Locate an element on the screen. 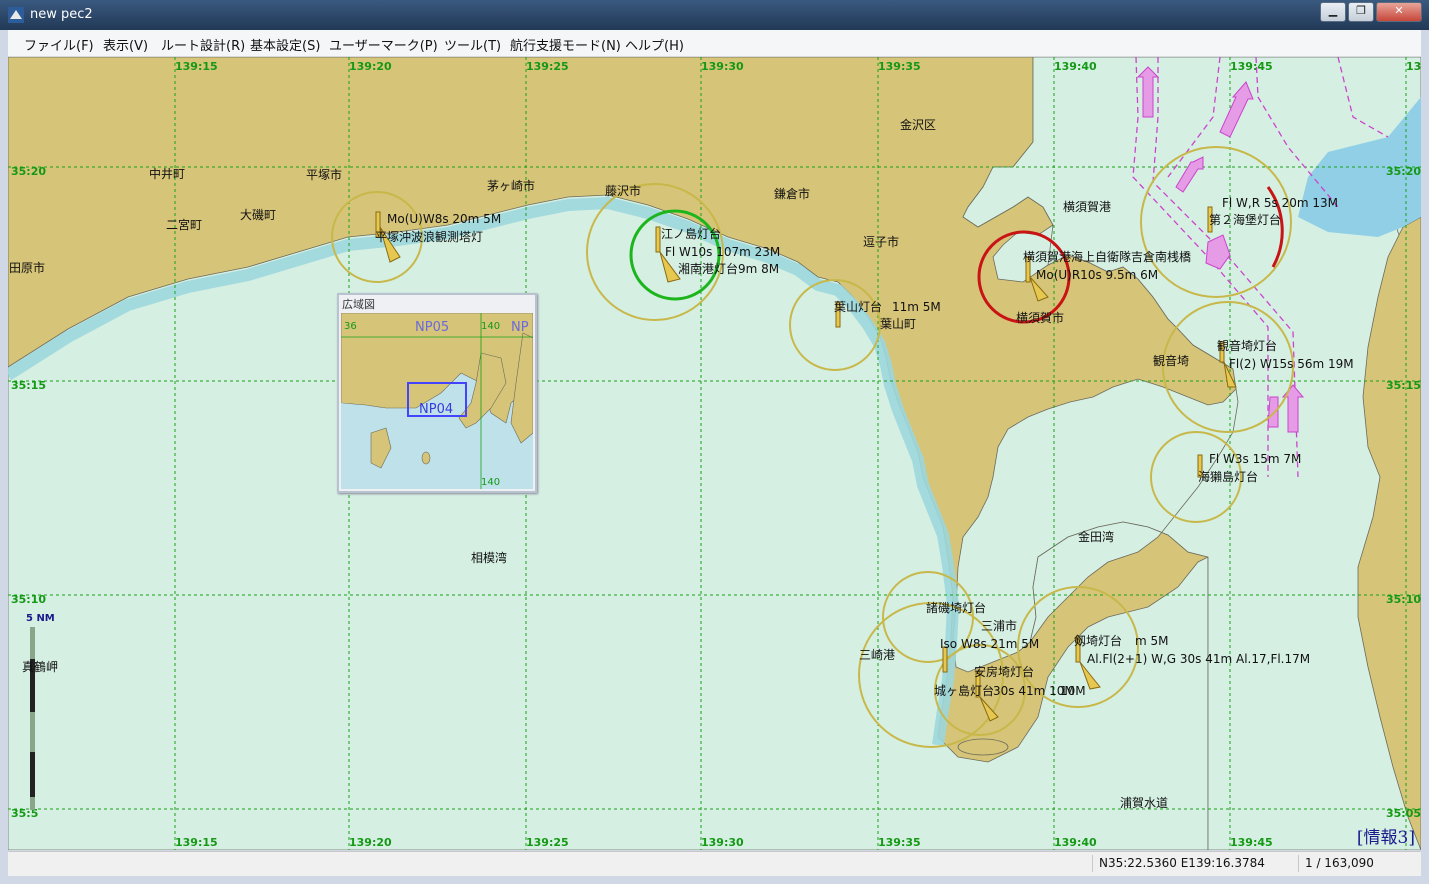 The height and width of the screenshot is (884, 1429). scale-label: 5 NM is located at coordinates (40, 618).